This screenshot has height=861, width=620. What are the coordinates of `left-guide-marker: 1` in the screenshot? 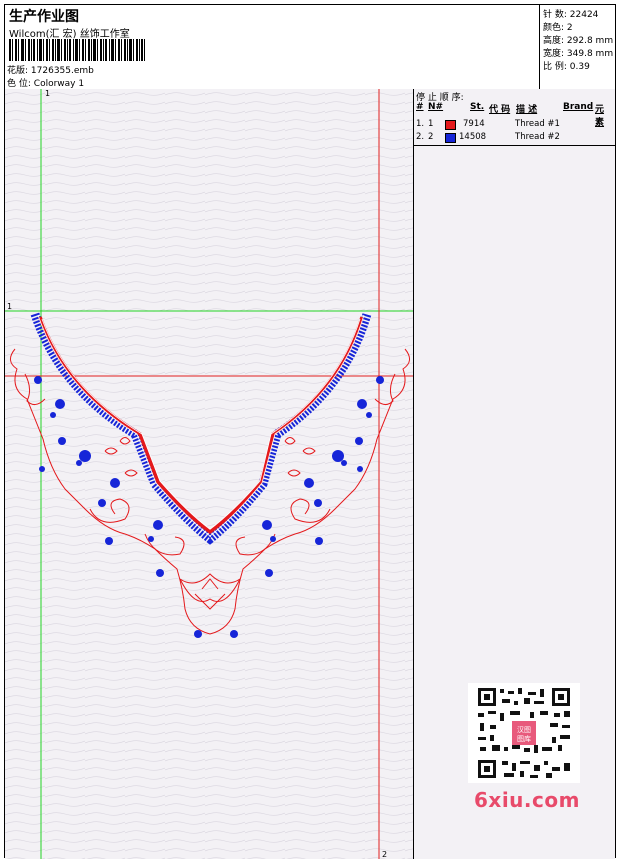 It's located at (47, 93).